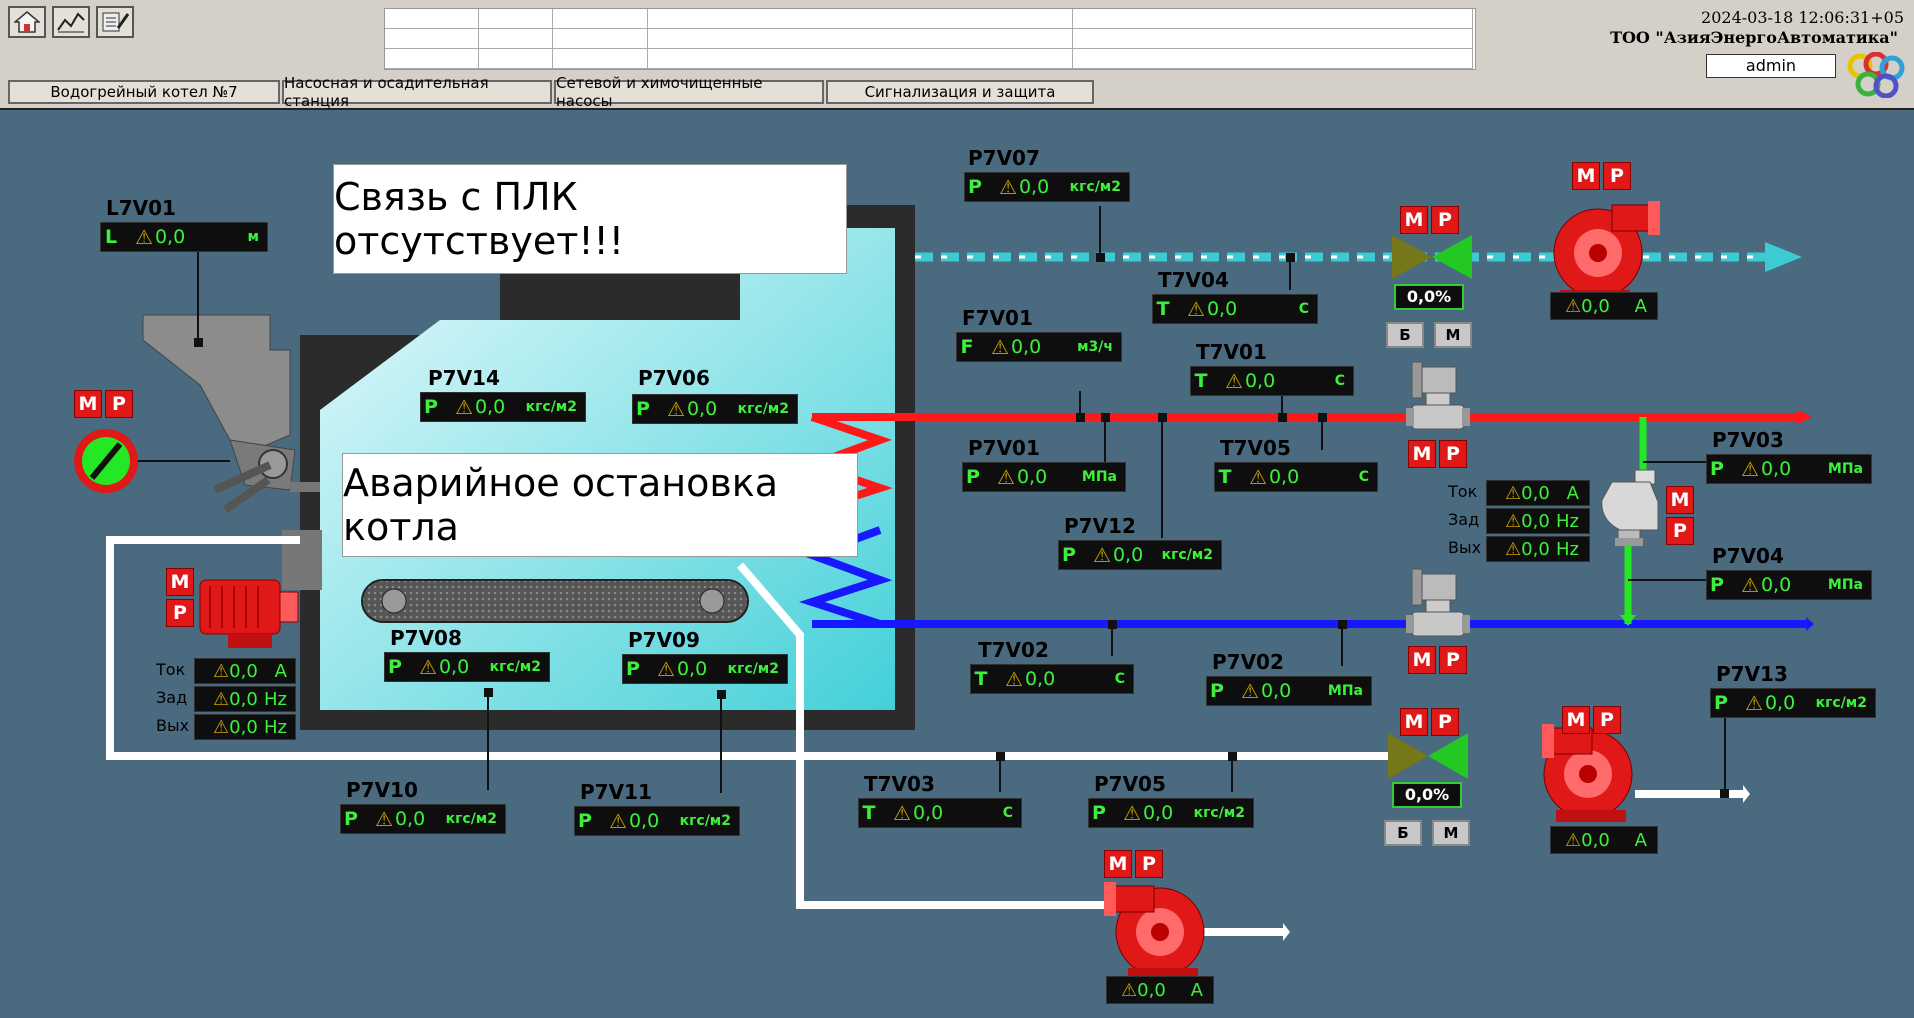 The width and height of the screenshot is (1914, 1018). I want to click on indicator-P7V14: P ⚠ 0,0 кгс/м2, so click(503, 407).